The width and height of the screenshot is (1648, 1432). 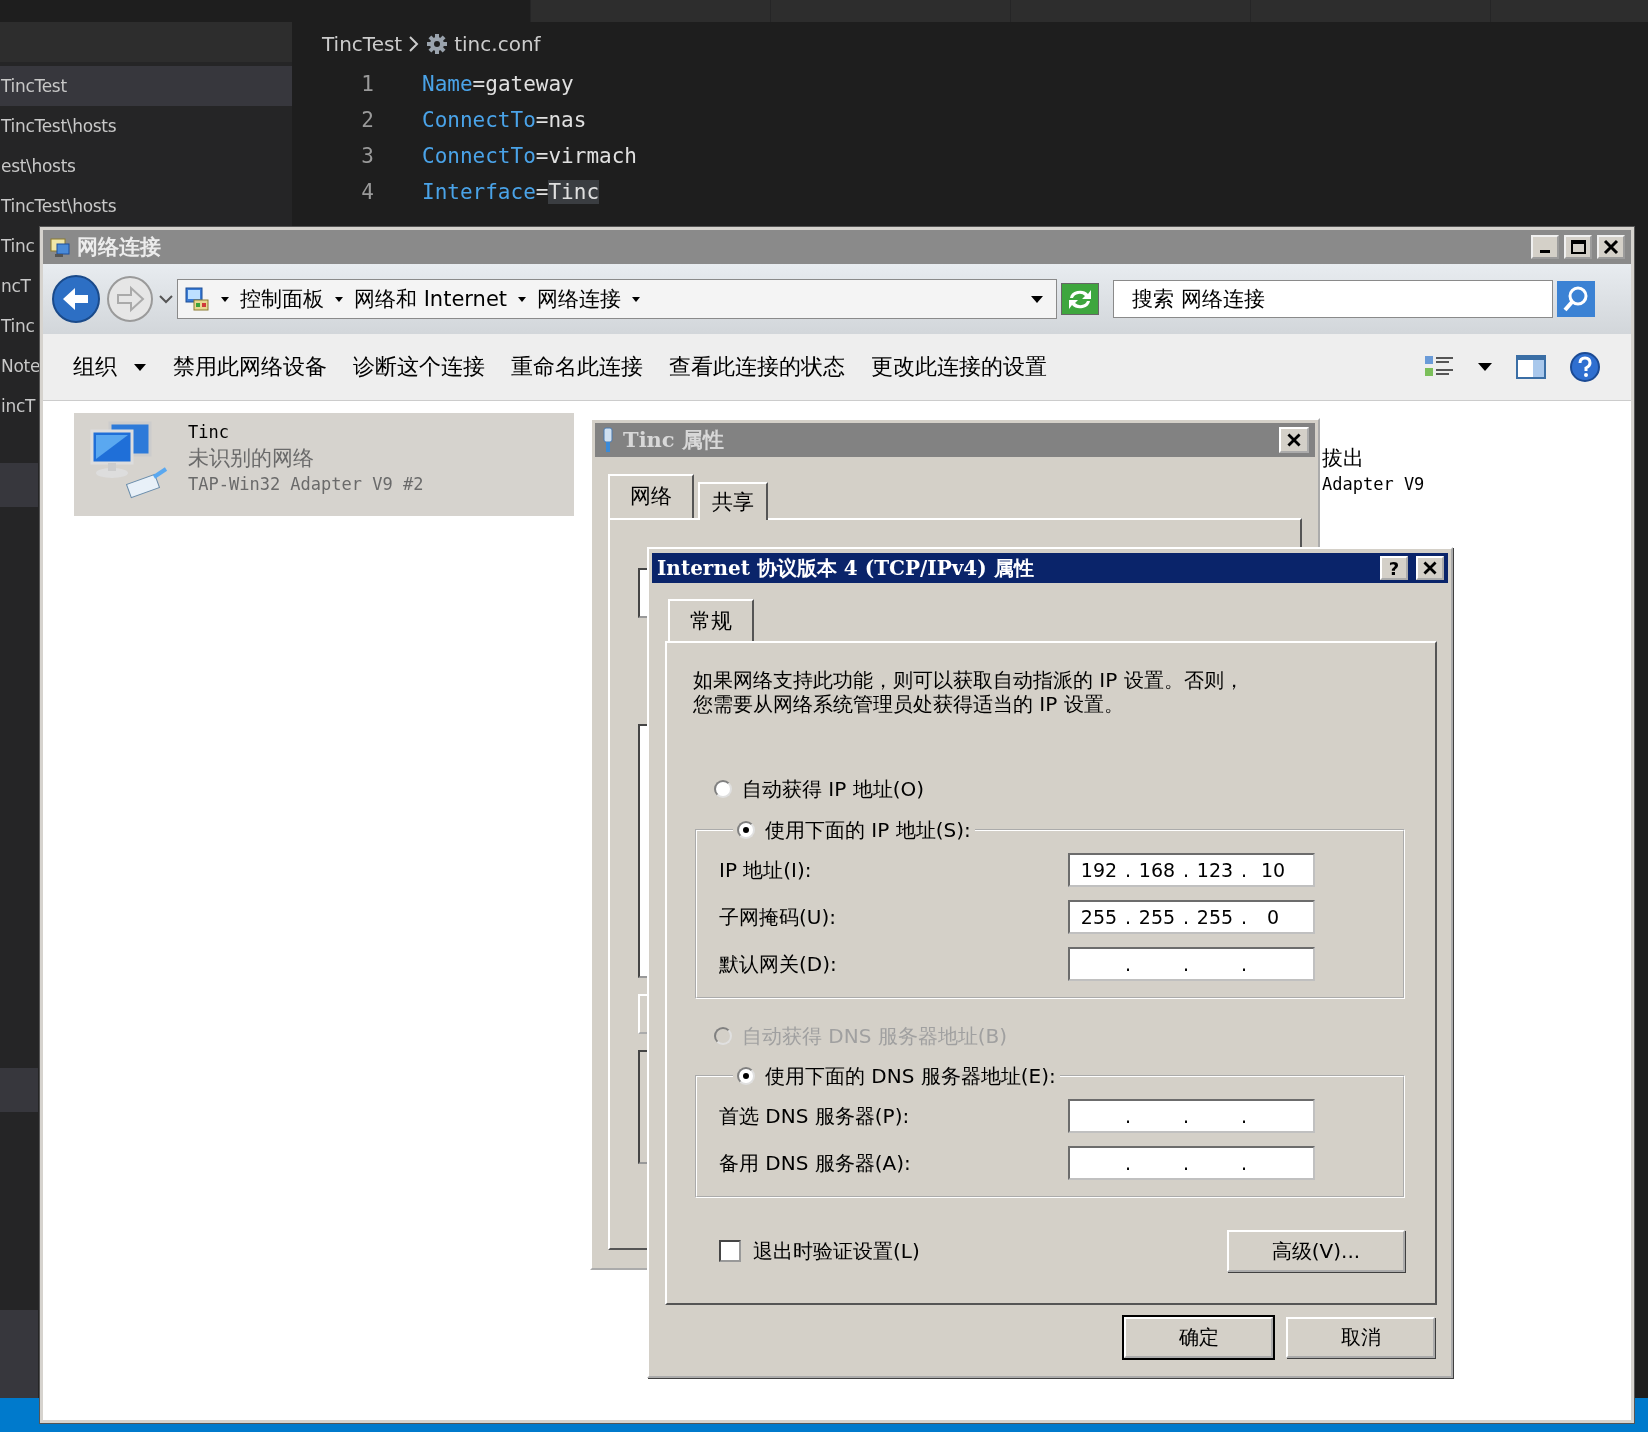 What do you see at coordinates (251, 458) in the screenshot?
I see `connection-status: 未识别的网络` at bounding box center [251, 458].